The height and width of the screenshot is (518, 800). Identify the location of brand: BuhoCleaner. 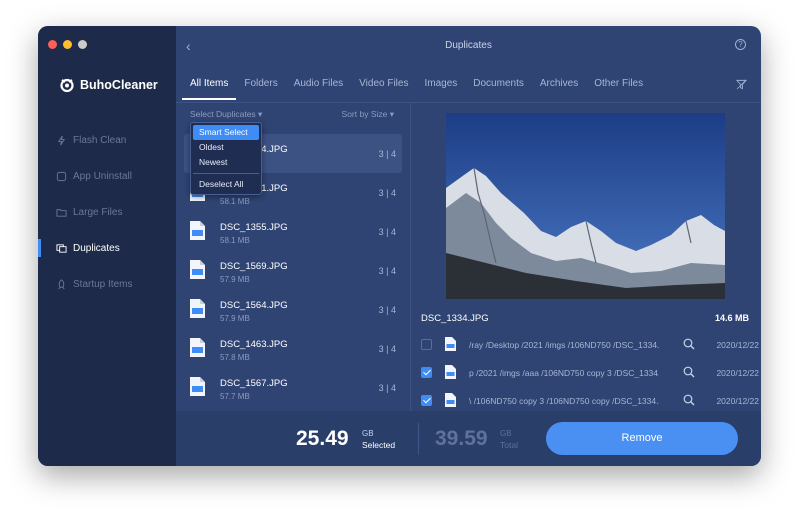
(108, 85).